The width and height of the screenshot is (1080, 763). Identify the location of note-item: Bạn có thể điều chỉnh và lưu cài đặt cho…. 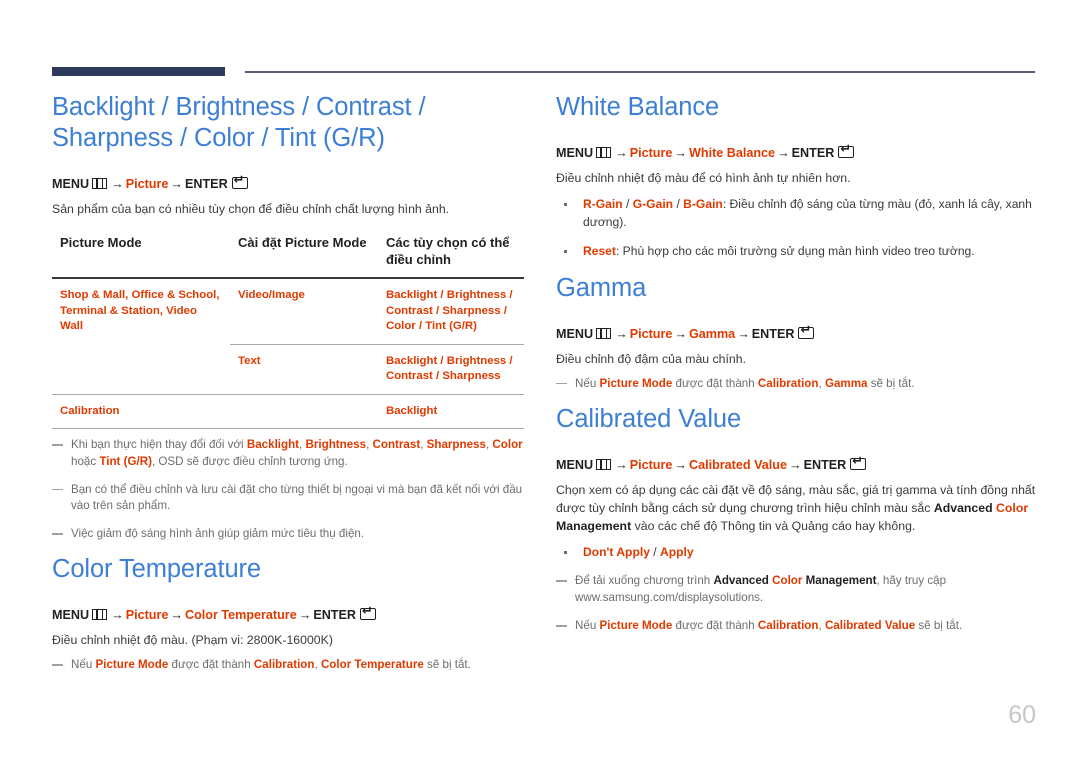
(288, 498).